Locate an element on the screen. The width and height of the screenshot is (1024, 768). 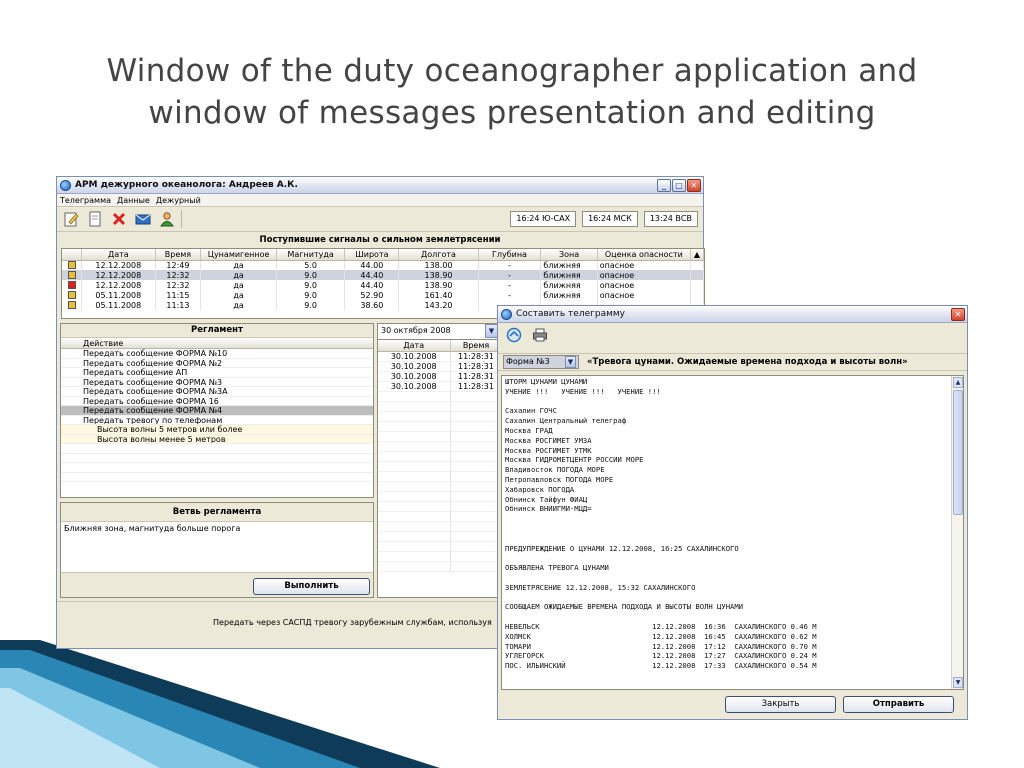
regulation-item: Передать тревогу по телефонам is located at coordinates (217, 420).